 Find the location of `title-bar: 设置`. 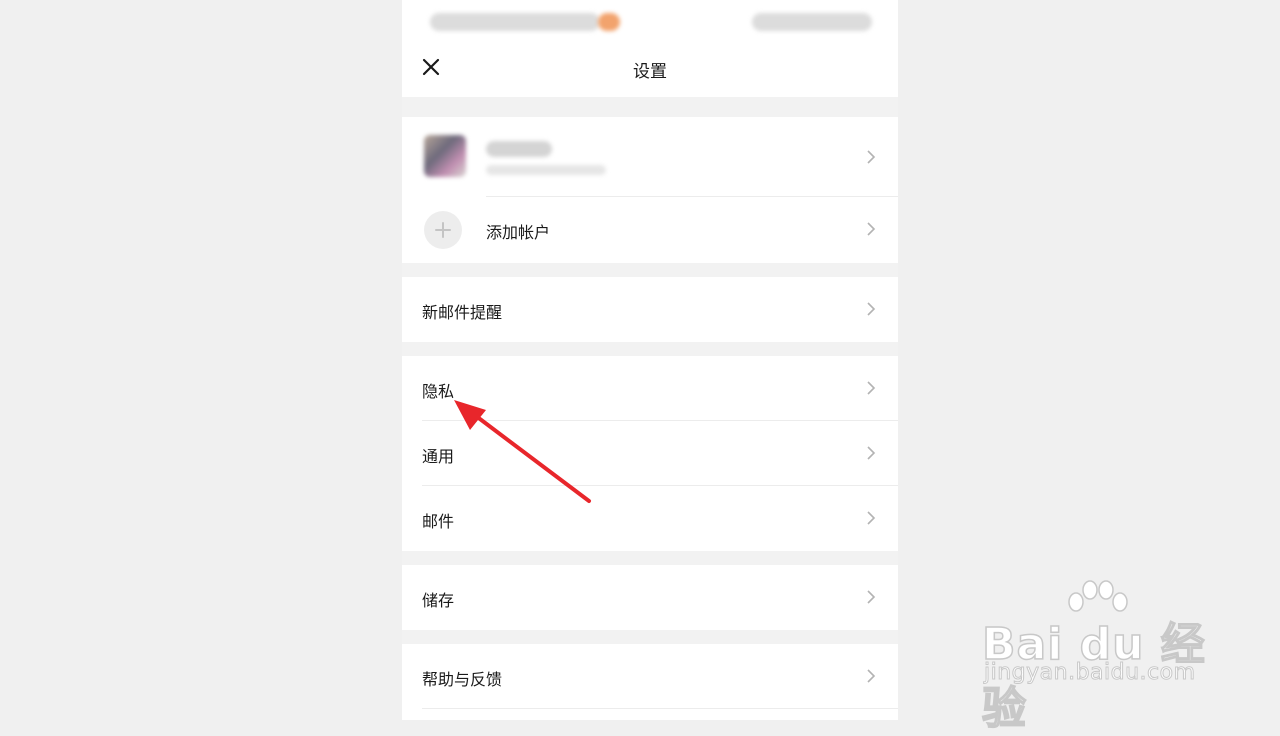

title-bar: 设置 is located at coordinates (650, 70).